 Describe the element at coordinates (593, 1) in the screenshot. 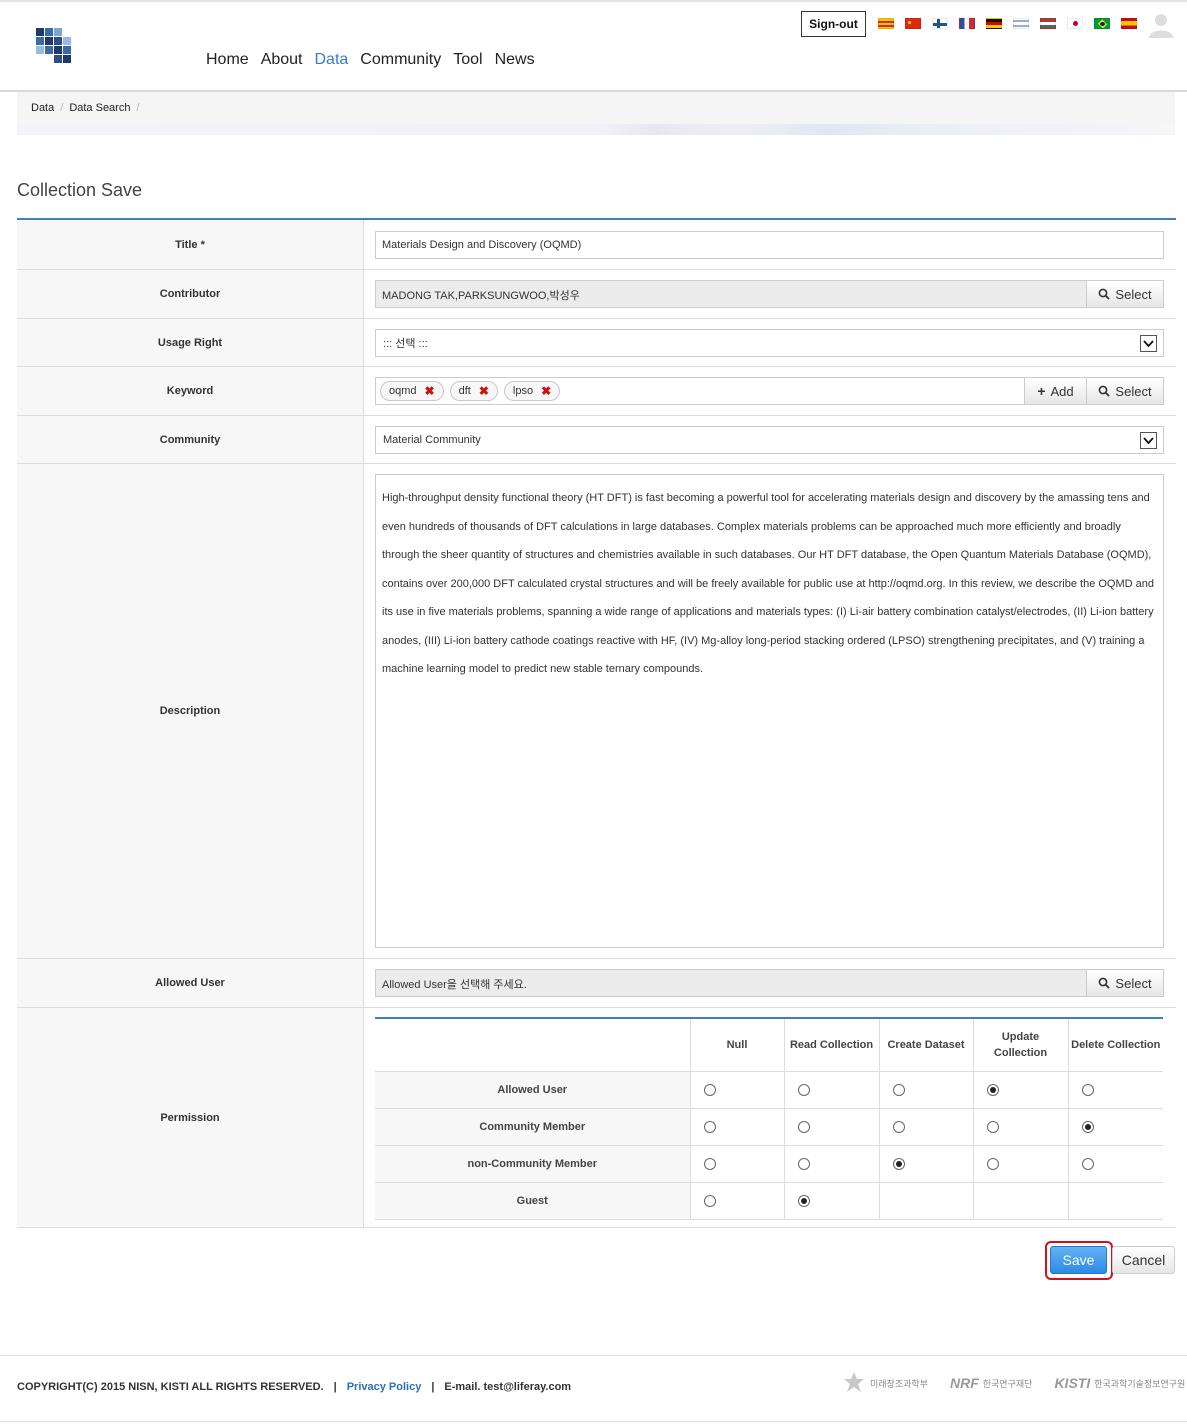

I see `top-border` at that location.